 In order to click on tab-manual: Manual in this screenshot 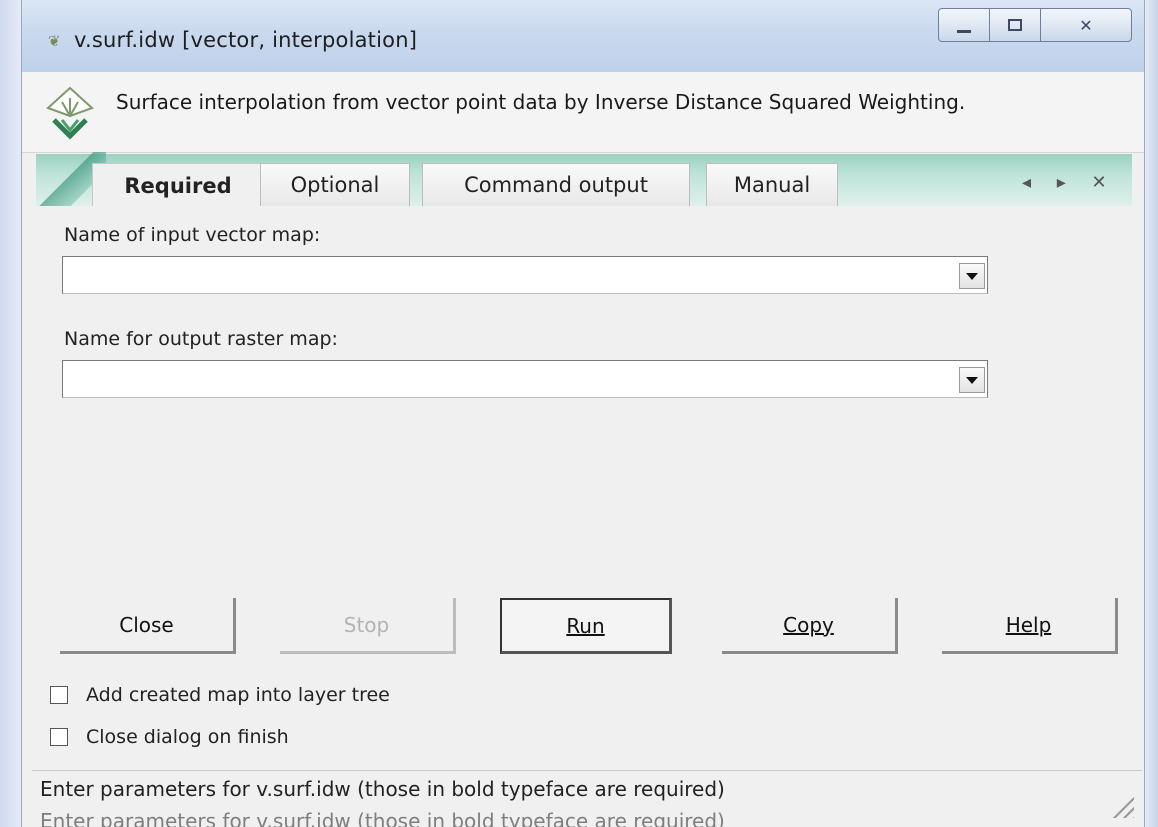, I will do `click(772, 185)`.